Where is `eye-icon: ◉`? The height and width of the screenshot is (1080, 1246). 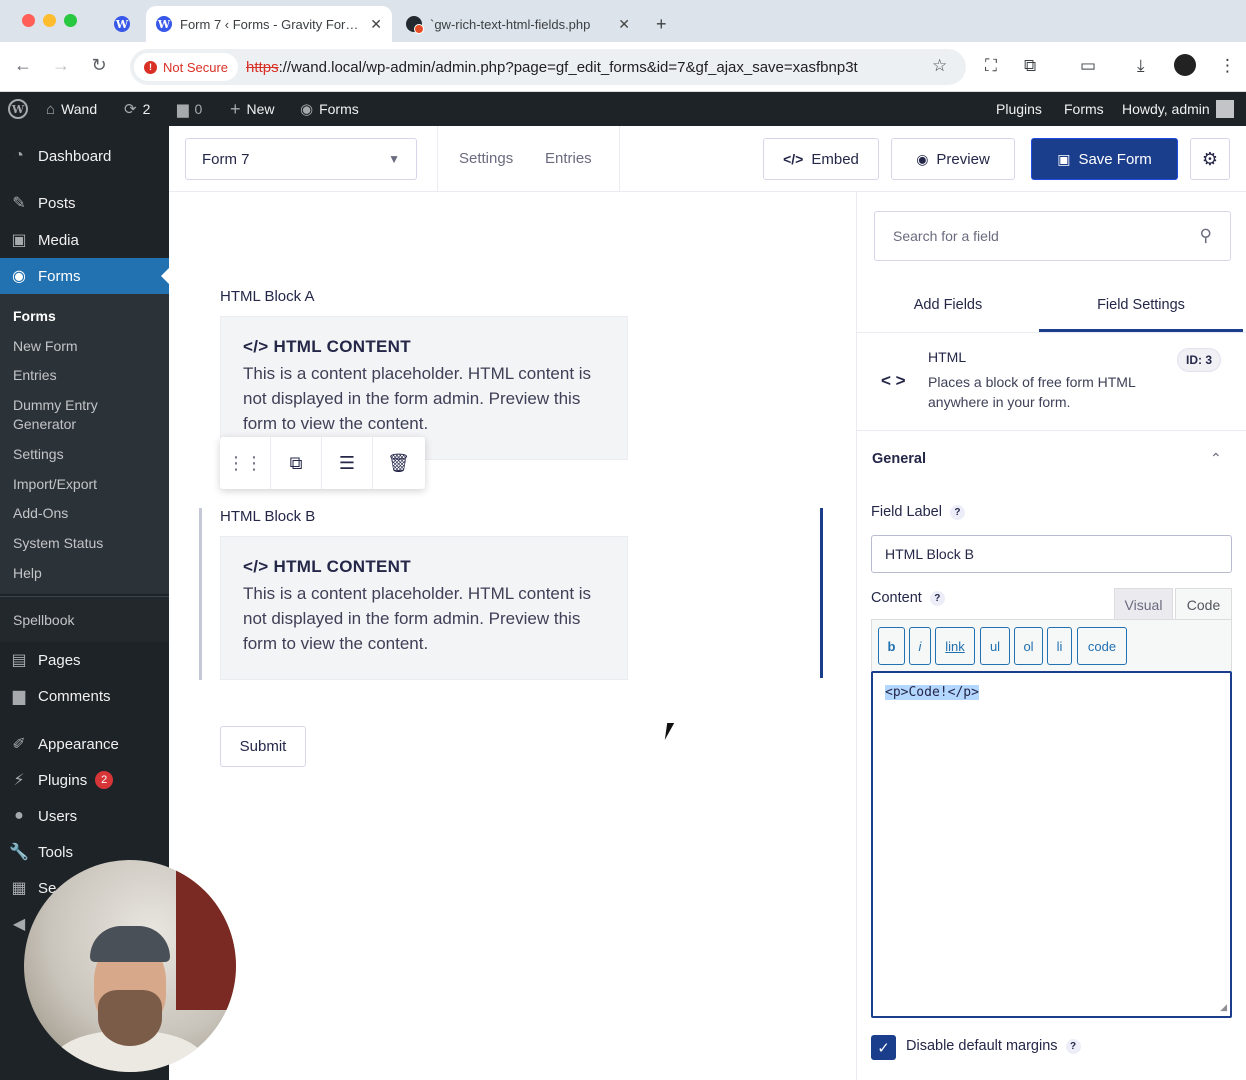 eye-icon: ◉ is located at coordinates (922, 158).